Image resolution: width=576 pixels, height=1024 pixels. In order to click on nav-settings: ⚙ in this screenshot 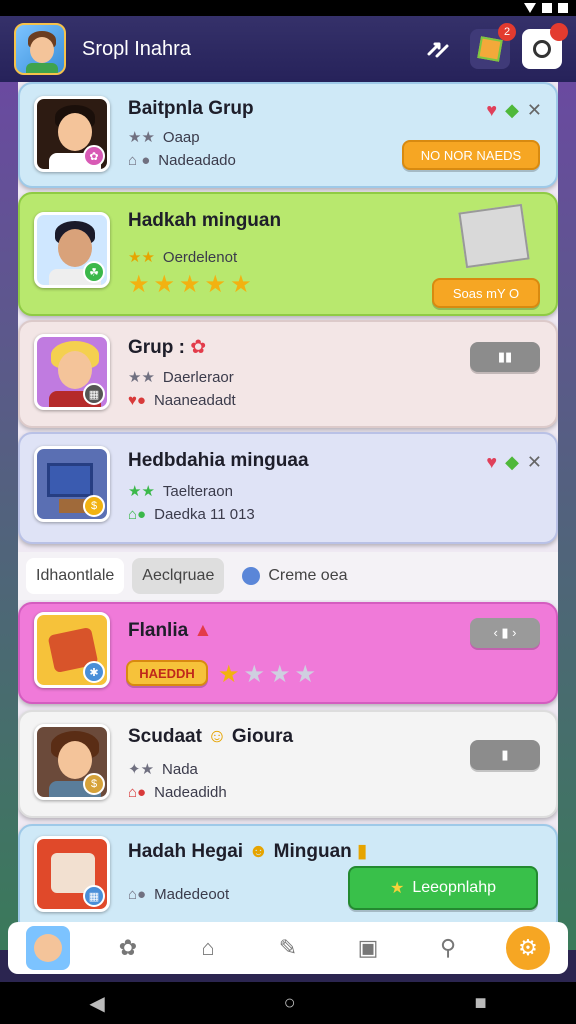, I will do `click(528, 948)`.